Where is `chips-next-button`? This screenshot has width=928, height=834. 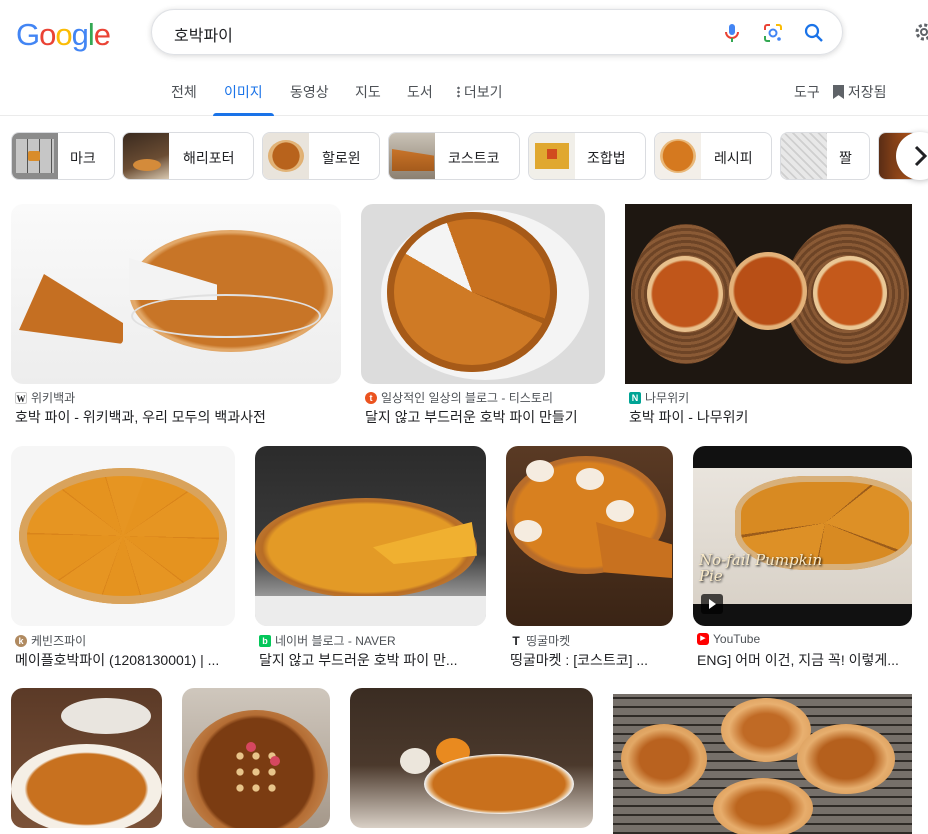 chips-next-button is located at coordinates (912, 156).